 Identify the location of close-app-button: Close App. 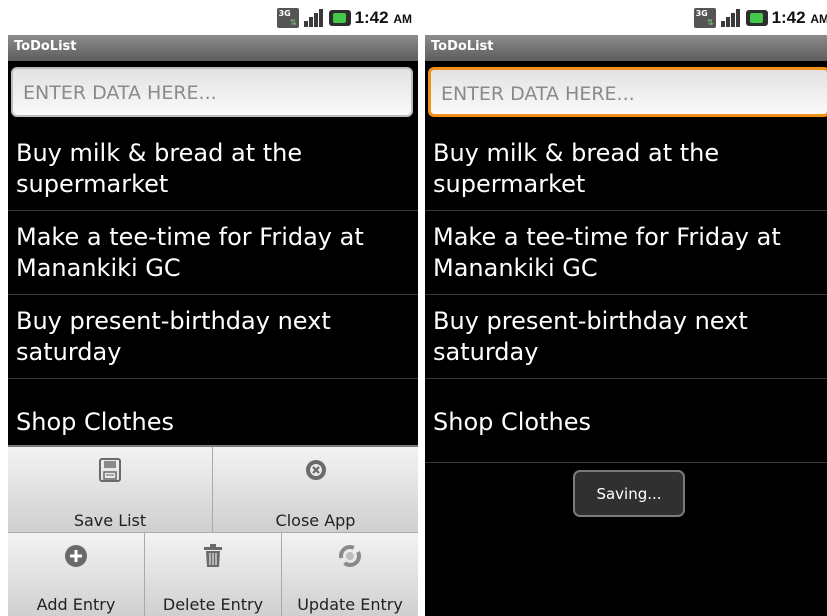
(315, 490).